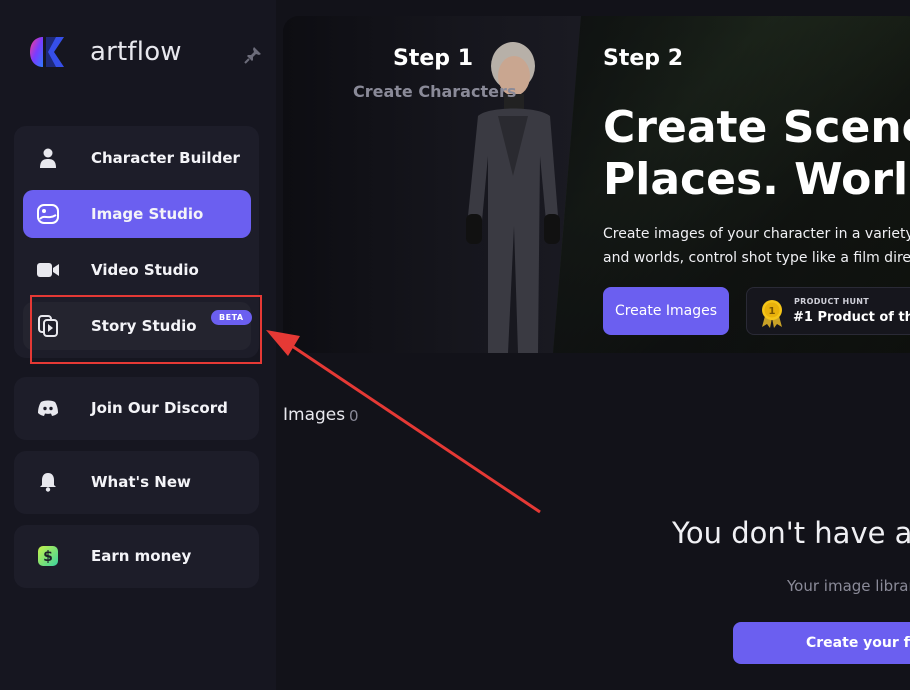  I want to click on discord-icon, so click(48, 408).